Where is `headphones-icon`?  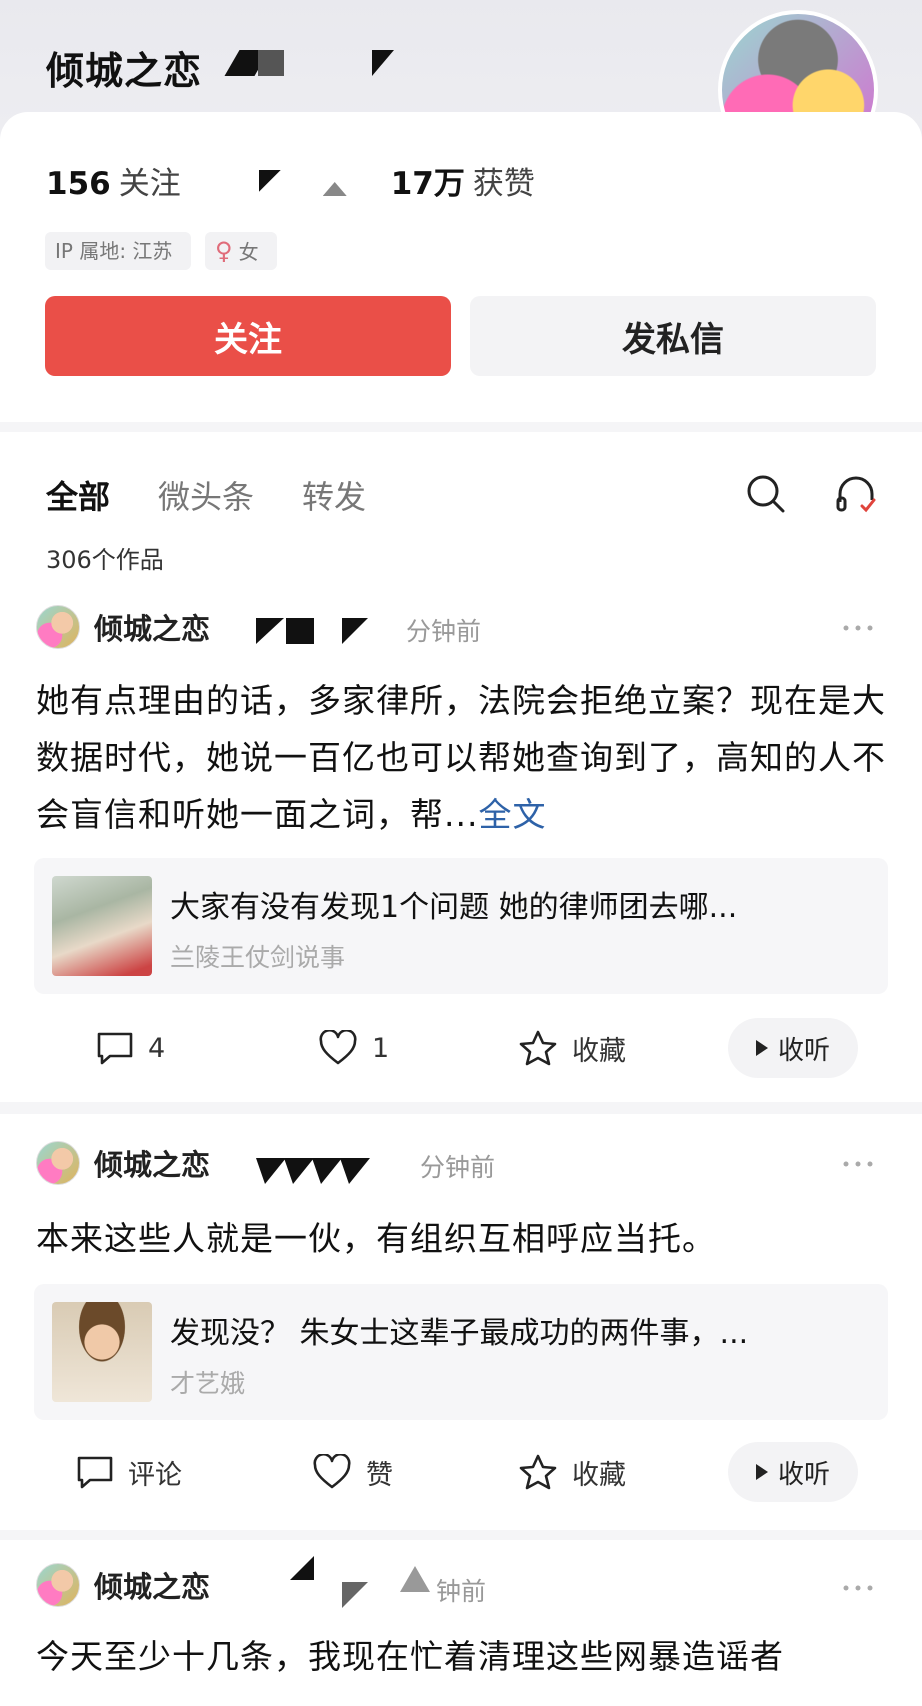 headphones-icon is located at coordinates (856, 494).